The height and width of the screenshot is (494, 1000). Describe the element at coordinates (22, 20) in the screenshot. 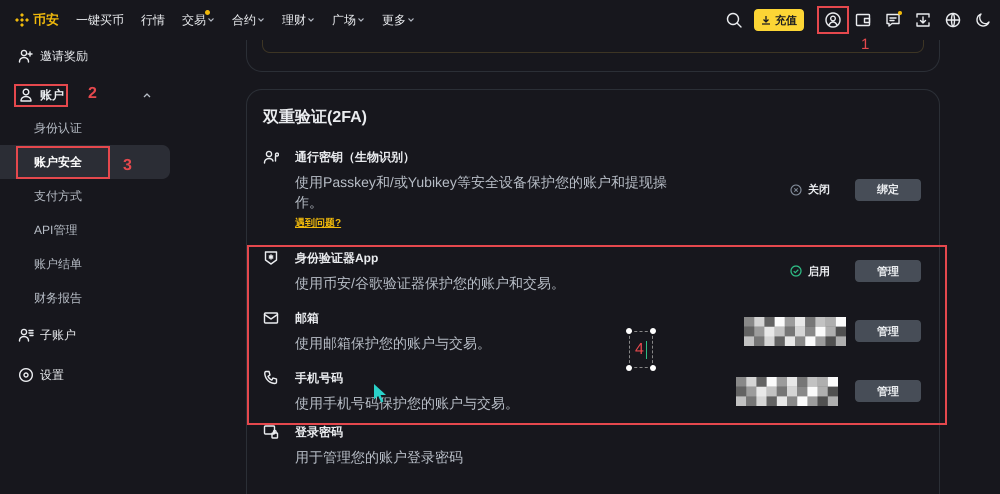

I see `logo-icon` at that location.